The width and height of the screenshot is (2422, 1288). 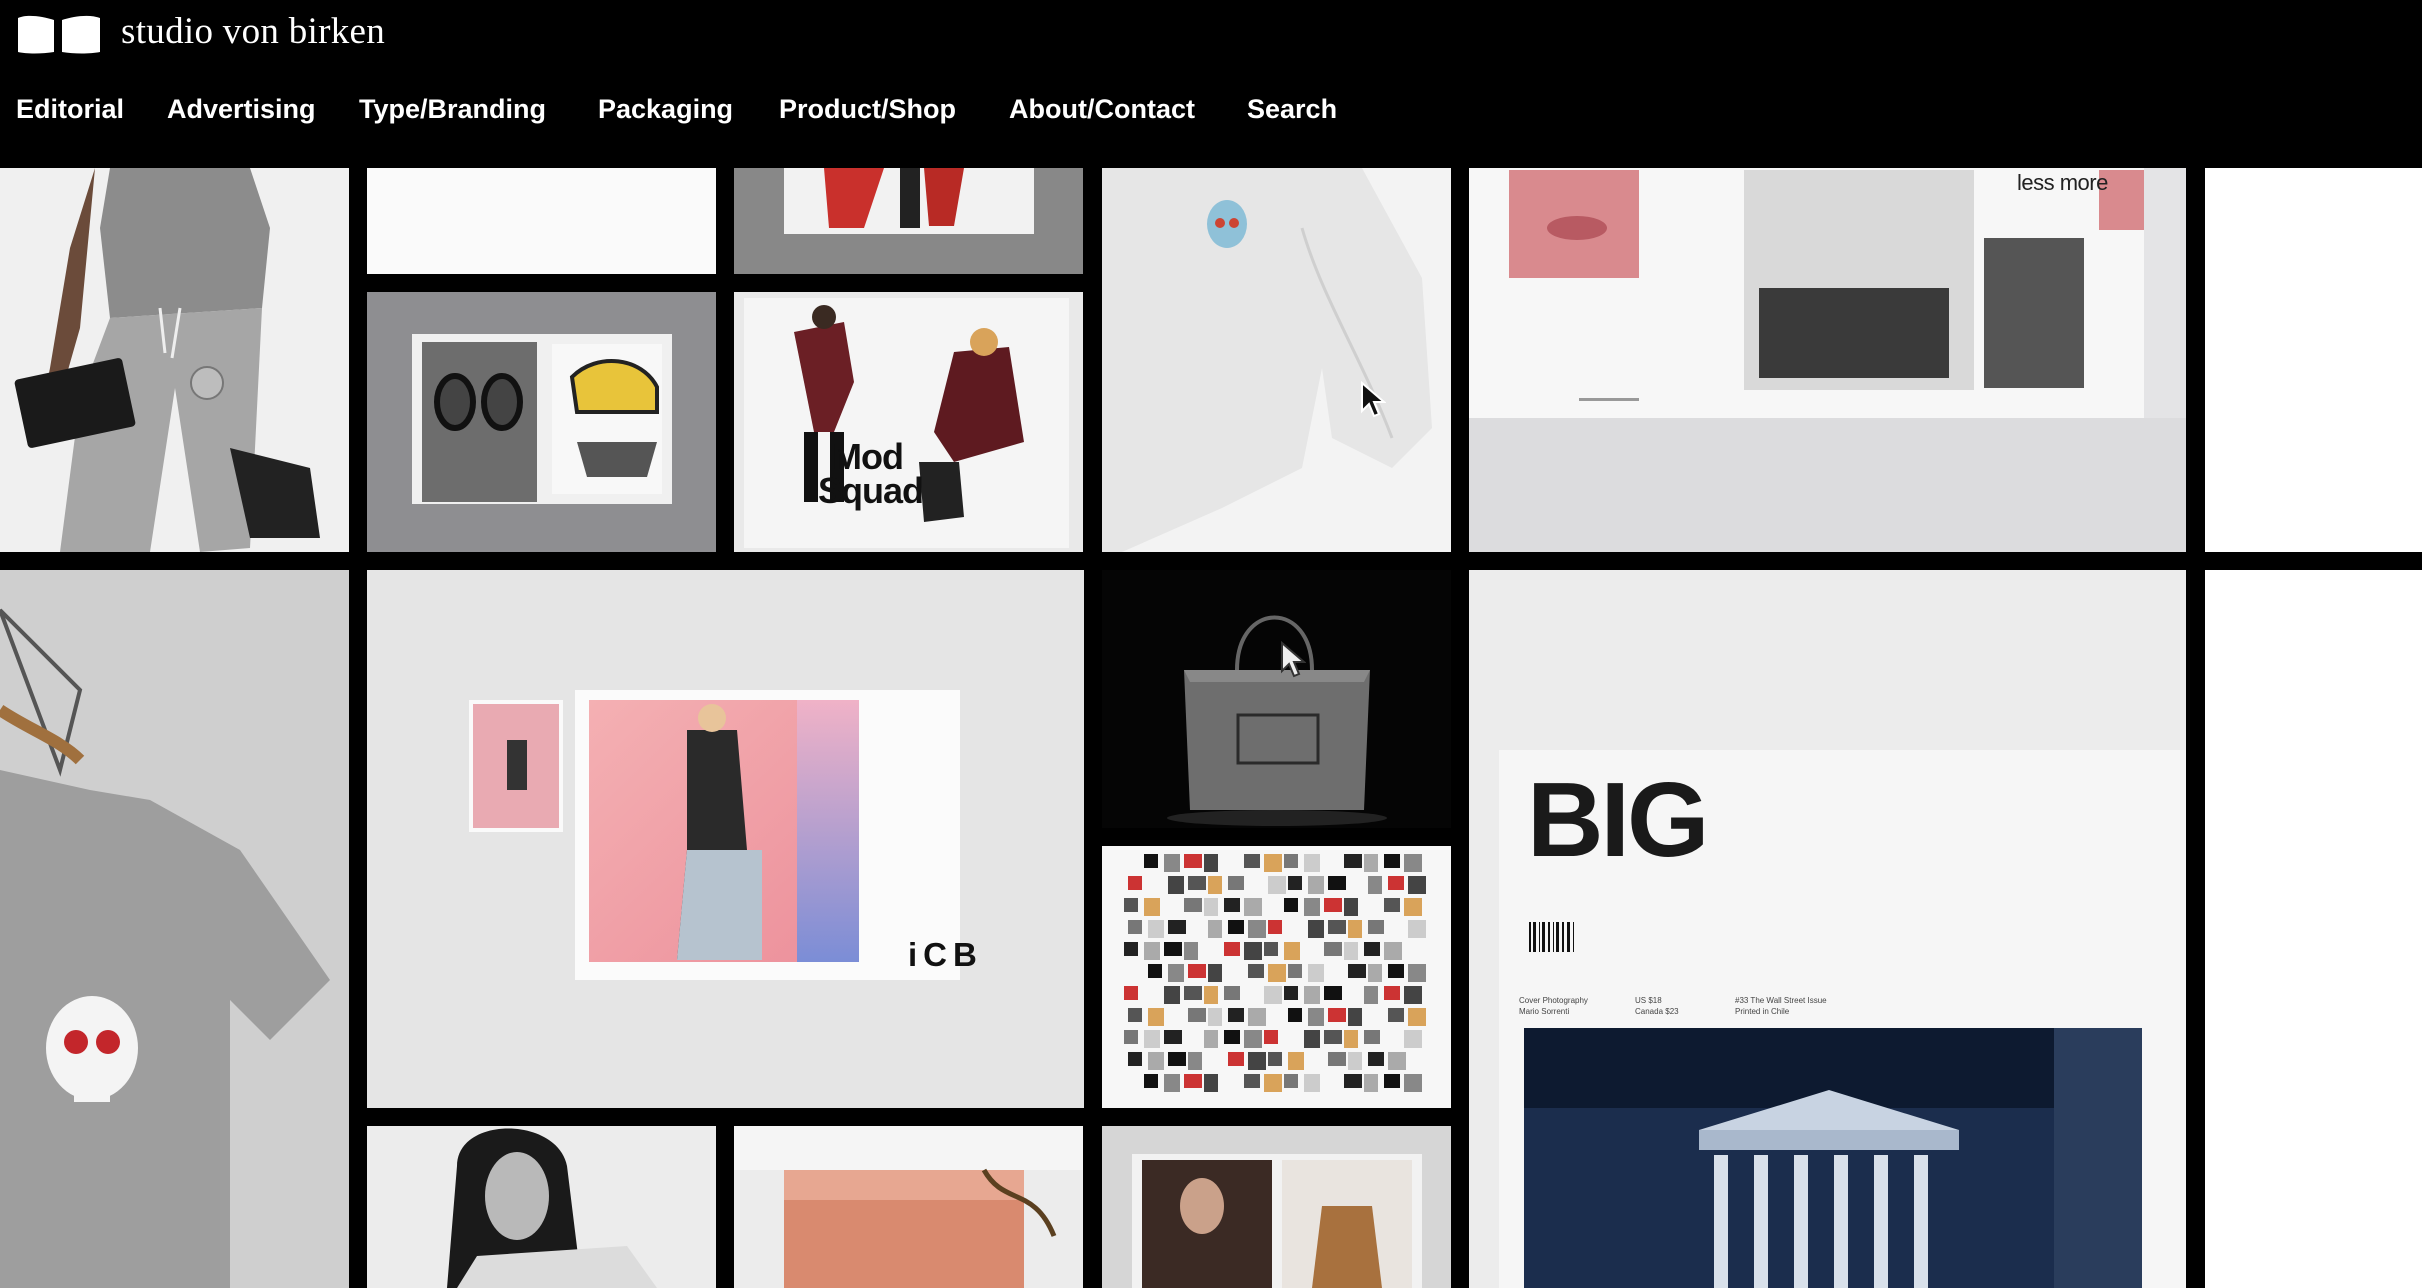 What do you see at coordinates (665, 109) in the screenshot?
I see `nav-packaging: Packaging` at bounding box center [665, 109].